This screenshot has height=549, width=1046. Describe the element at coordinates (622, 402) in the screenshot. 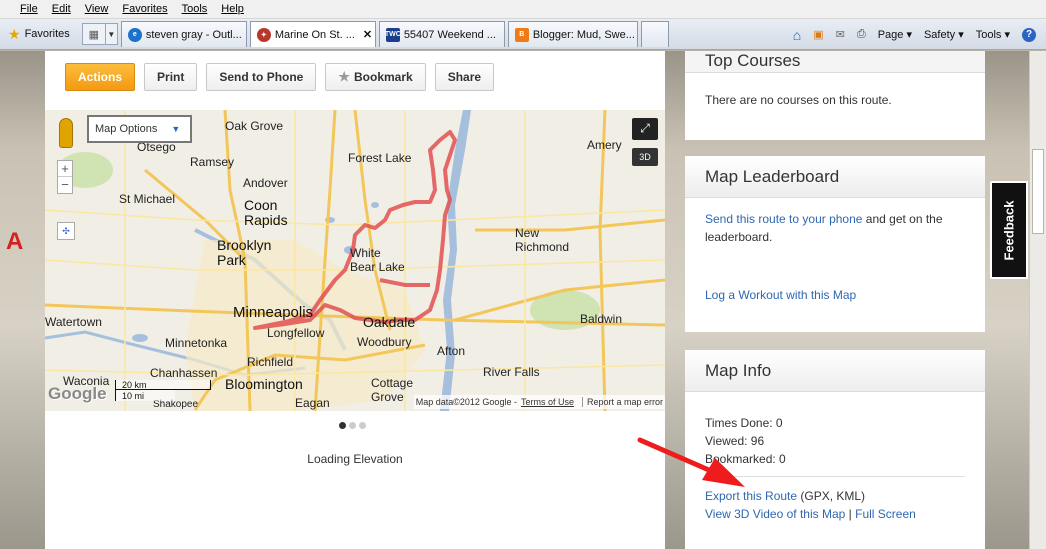

I see `report-map-error-link: Report a map error` at that location.